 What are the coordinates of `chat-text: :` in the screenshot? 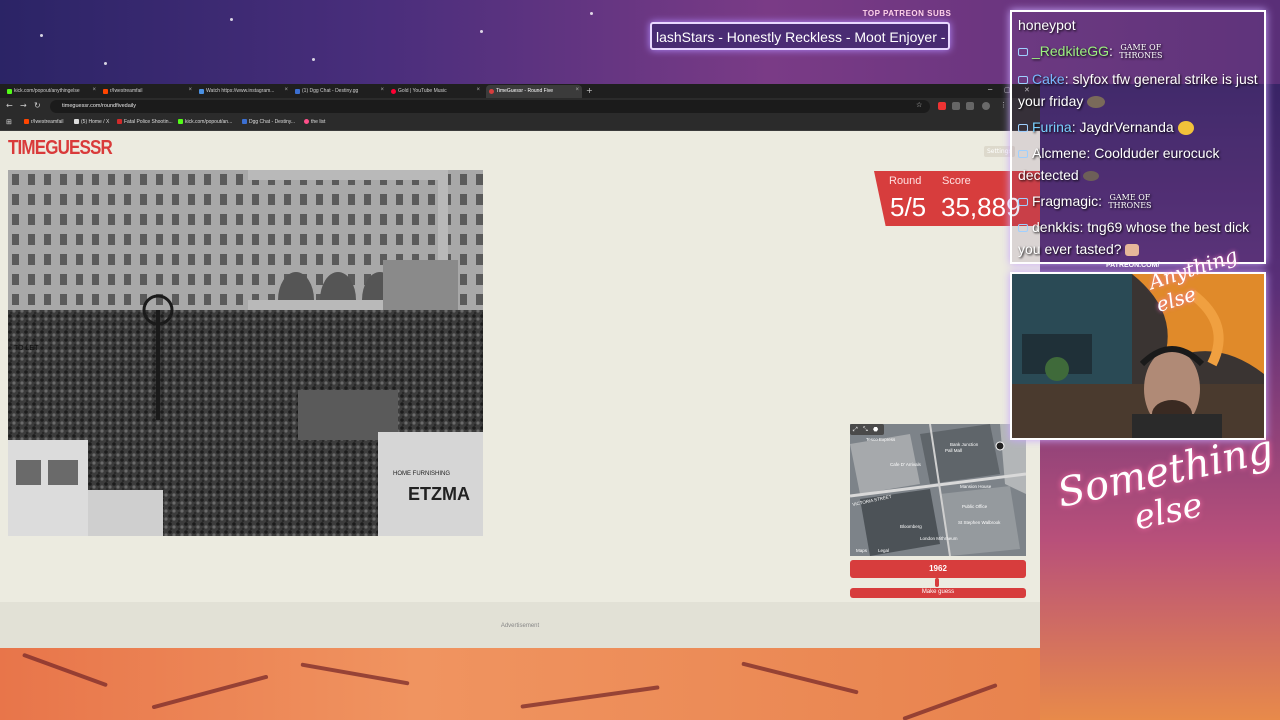 It's located at (1100, 201).